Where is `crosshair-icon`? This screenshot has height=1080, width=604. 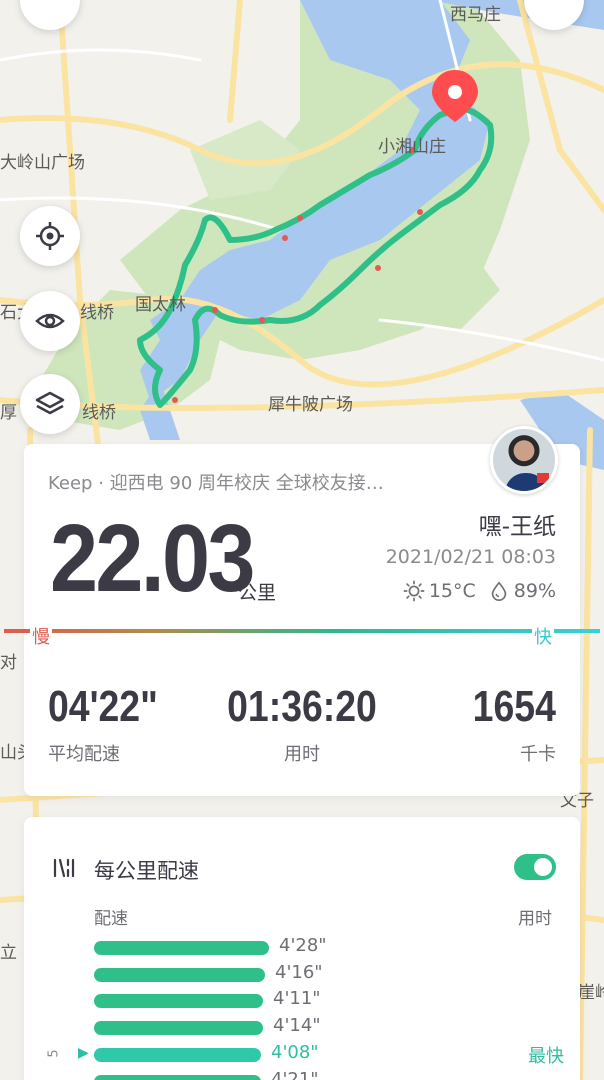 crosshair-icon is located at coordinates (50, 236).